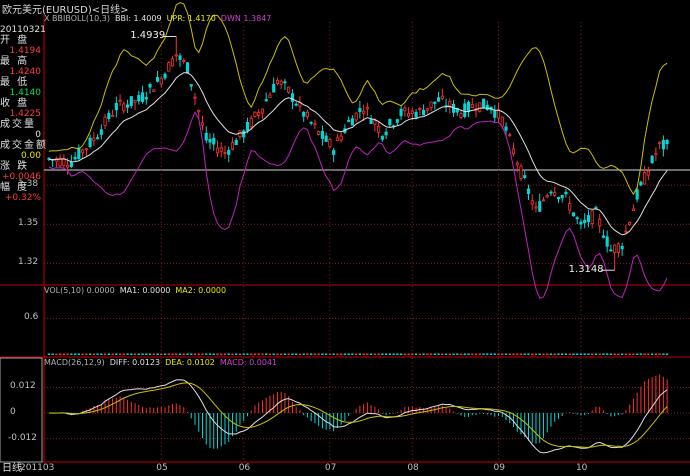  I want to click on volume-panel, so click(358, 354).